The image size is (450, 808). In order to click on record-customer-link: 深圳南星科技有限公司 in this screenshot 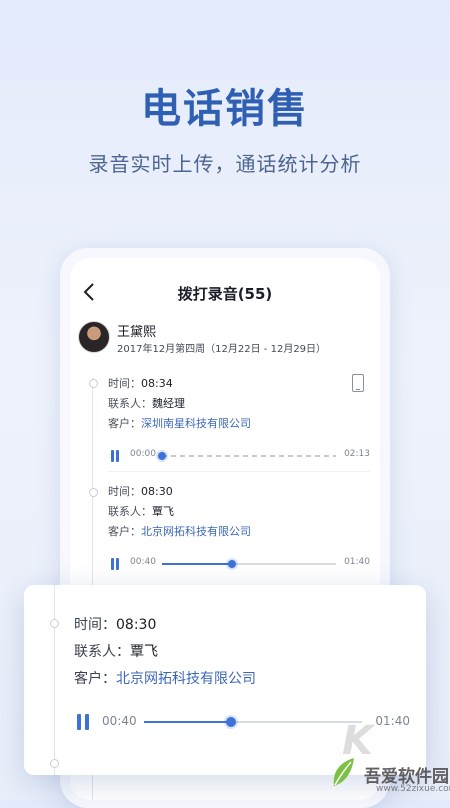, I will do `click(196, 423)`.